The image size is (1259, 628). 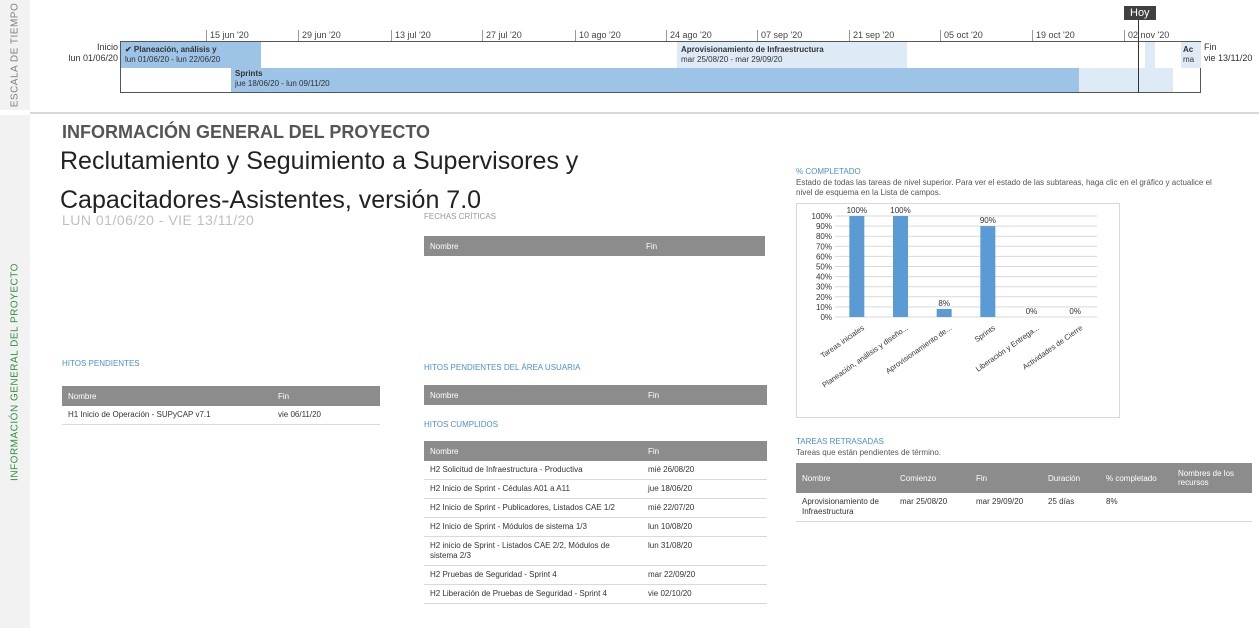 I want to click on info-side-label: INFORMACIÓN GENERAL DEL PROYECTO, so click(x=15, y=371).